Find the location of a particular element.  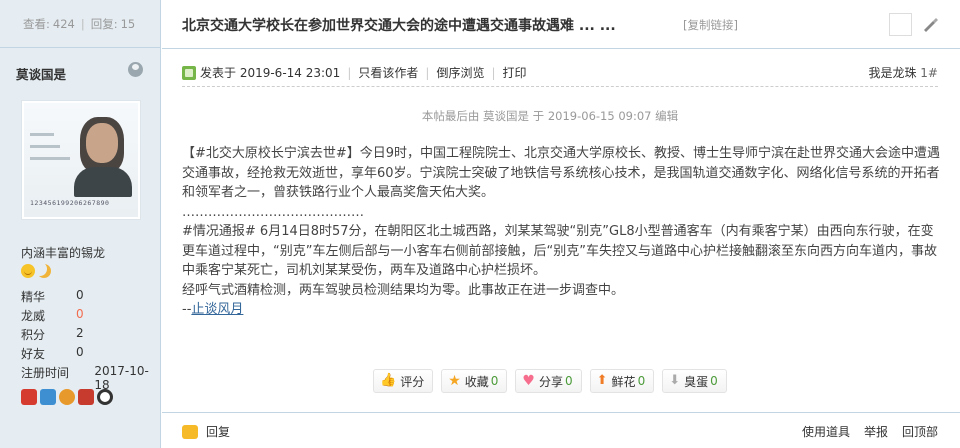

footer-links: 使用道具 举报 回顶部 is located at coordinates (870, 431).